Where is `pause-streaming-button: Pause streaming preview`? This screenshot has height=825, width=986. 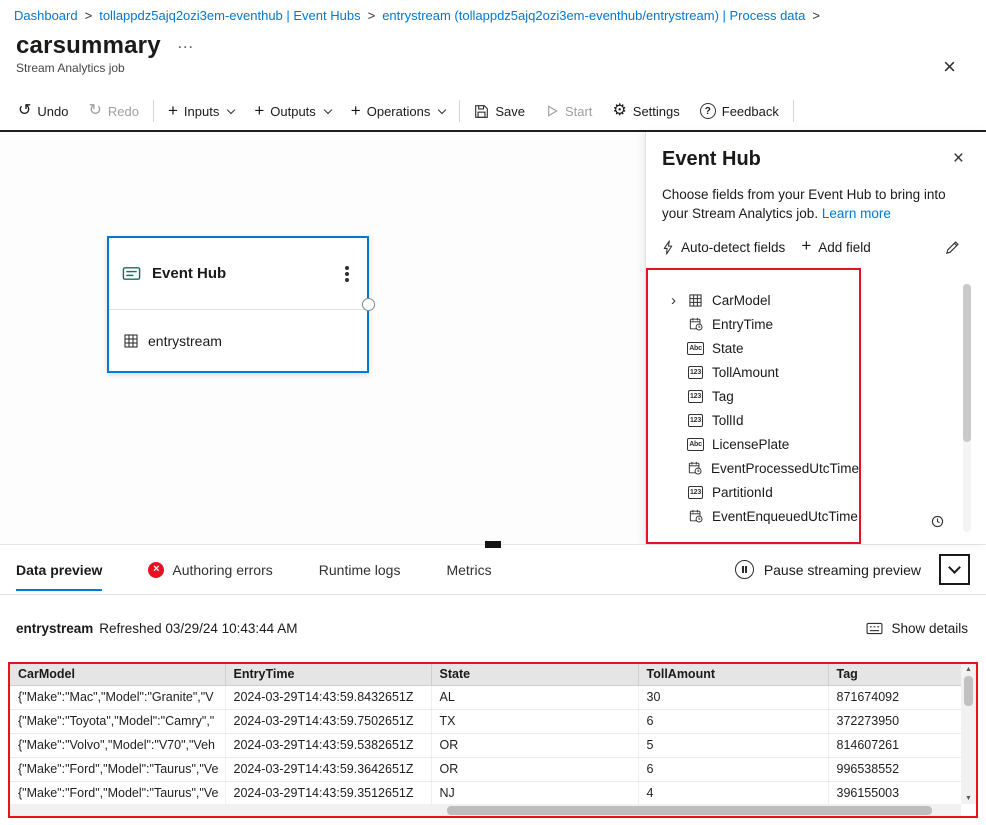
pause-streaming-button: Pause streaming preview is located at coordinates (842, 570).